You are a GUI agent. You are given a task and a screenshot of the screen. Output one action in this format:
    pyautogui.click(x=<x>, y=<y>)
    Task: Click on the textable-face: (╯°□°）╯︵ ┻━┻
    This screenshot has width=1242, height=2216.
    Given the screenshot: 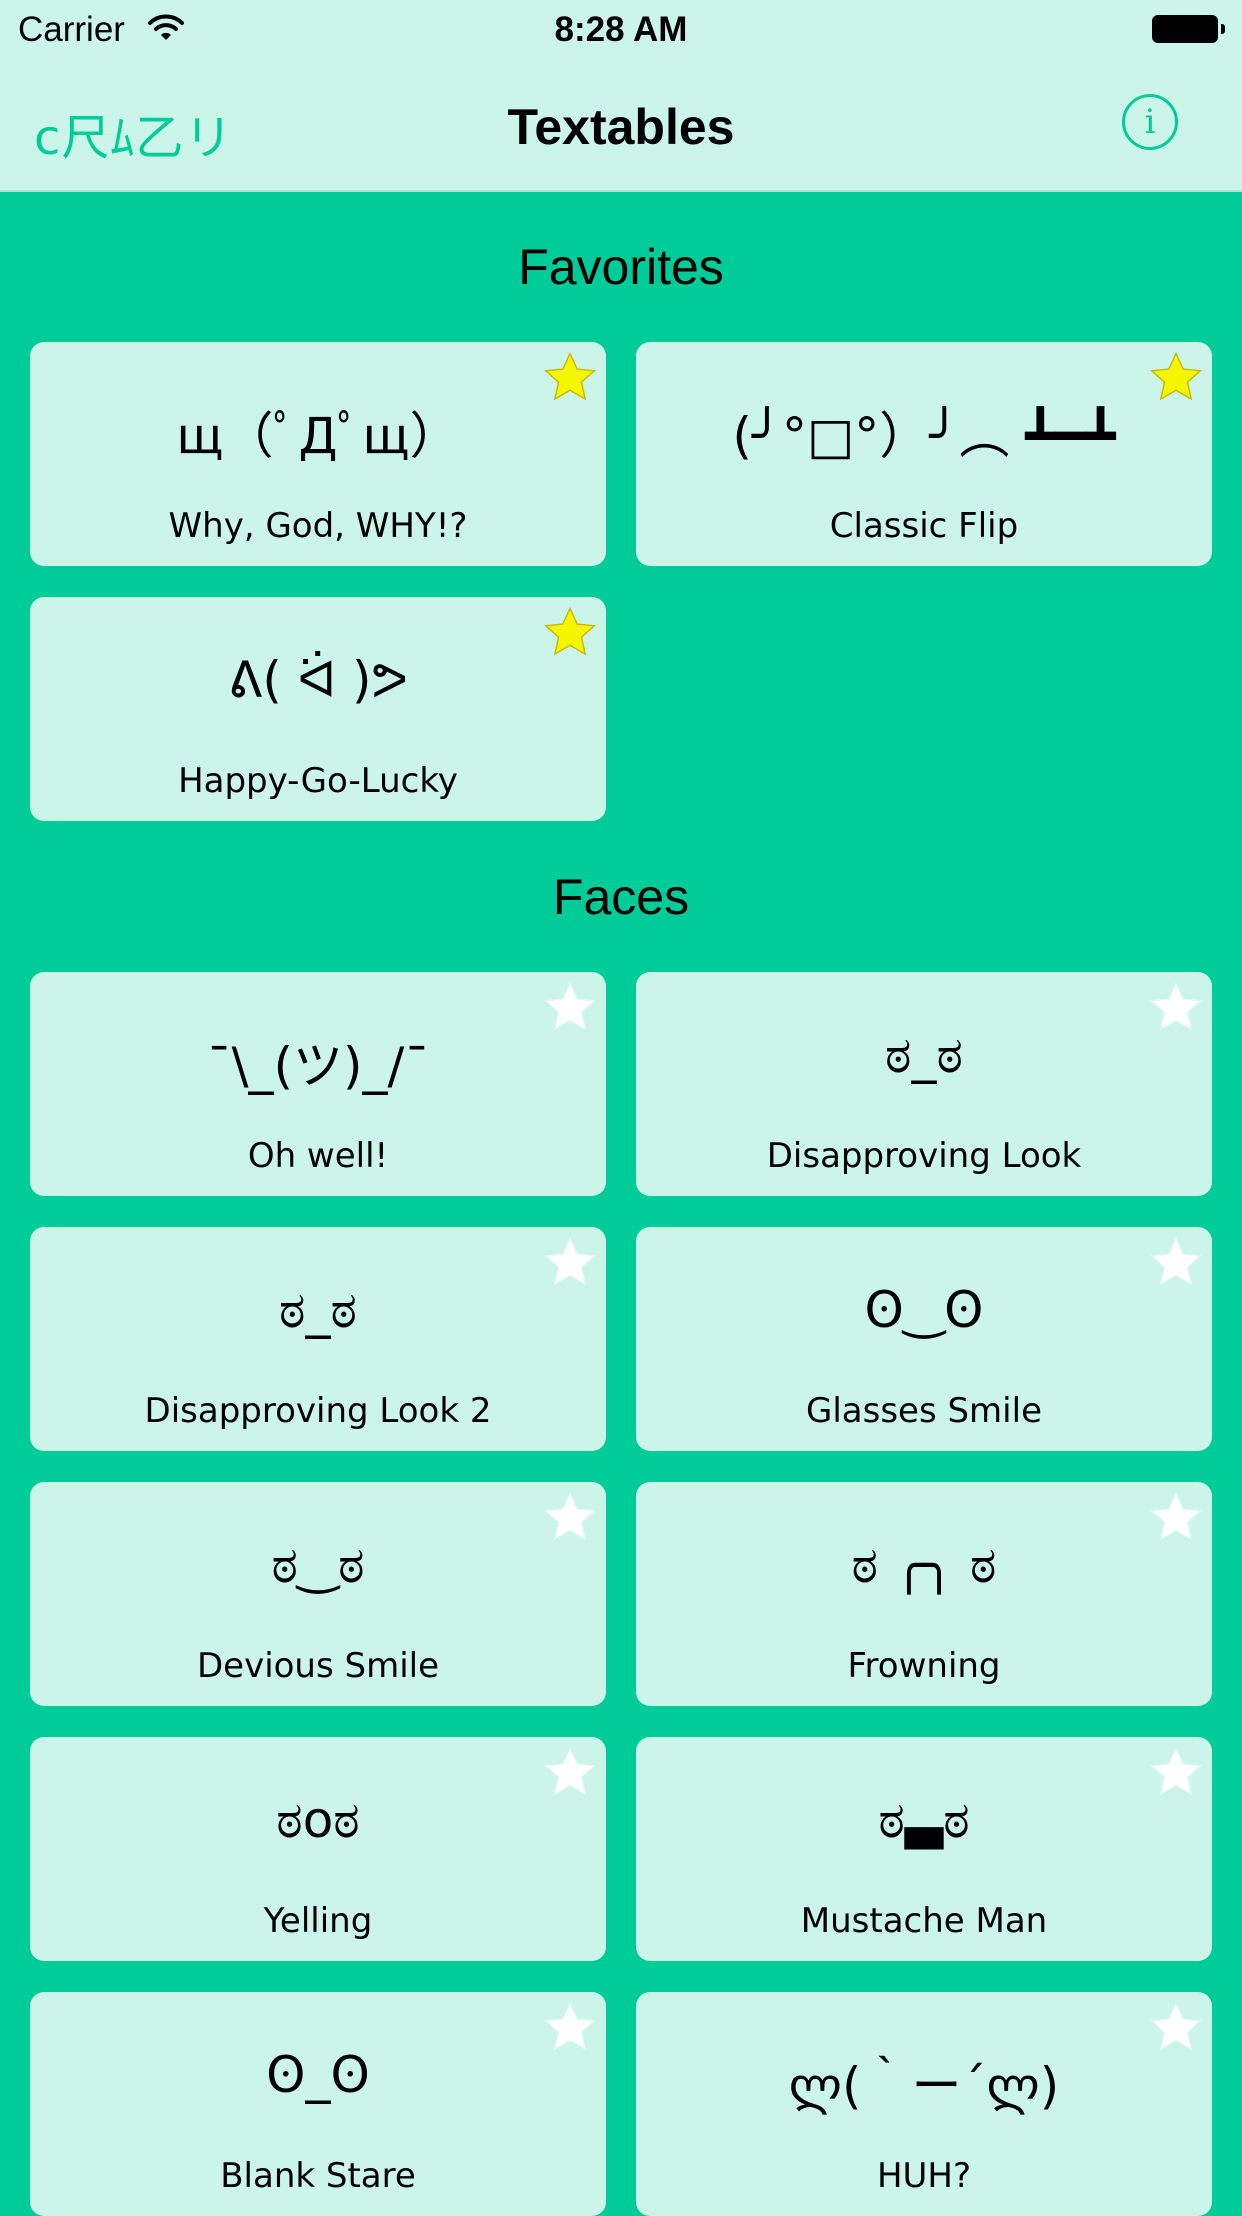 What is the action you would take?
    pyautogui.click(x=924, y=436)
    